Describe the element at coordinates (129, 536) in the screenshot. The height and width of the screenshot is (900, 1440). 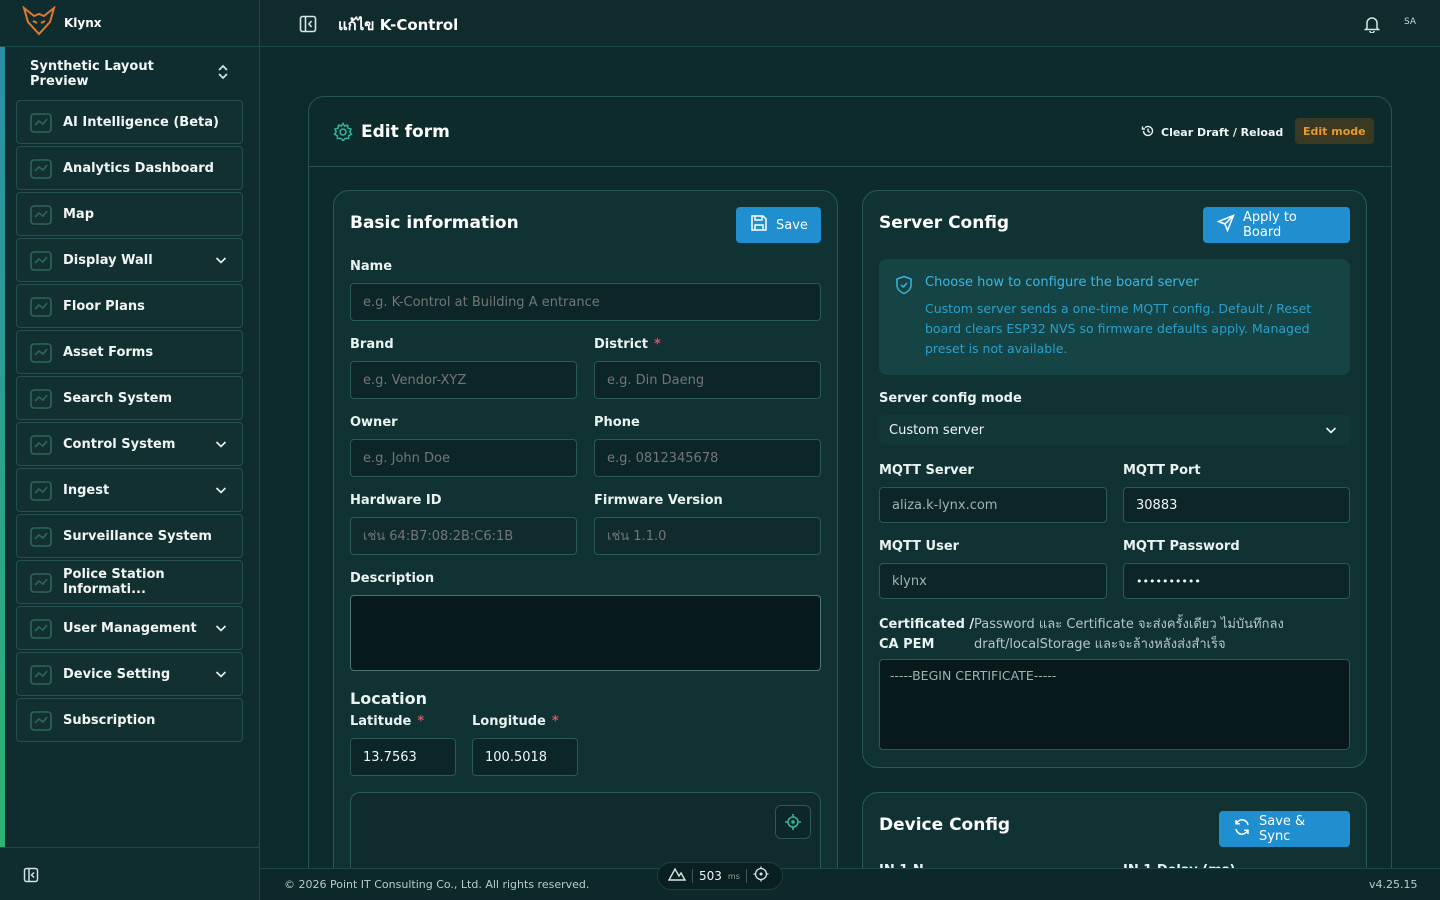
I see `sidebar-item-surveillance-system: Surveillance System` at that location.